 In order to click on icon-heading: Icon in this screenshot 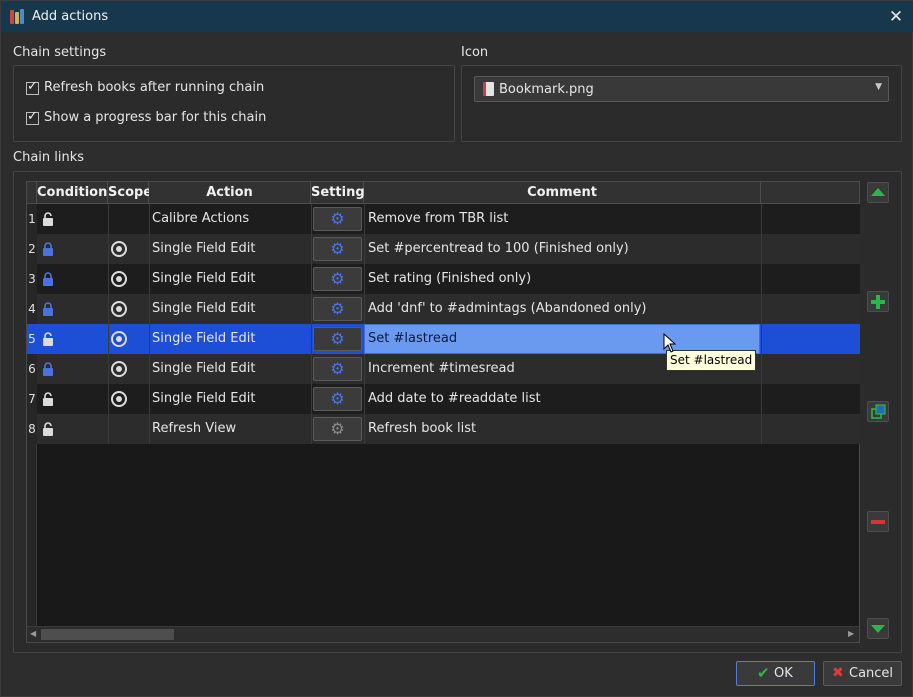, I will do `click(475, 52)`.